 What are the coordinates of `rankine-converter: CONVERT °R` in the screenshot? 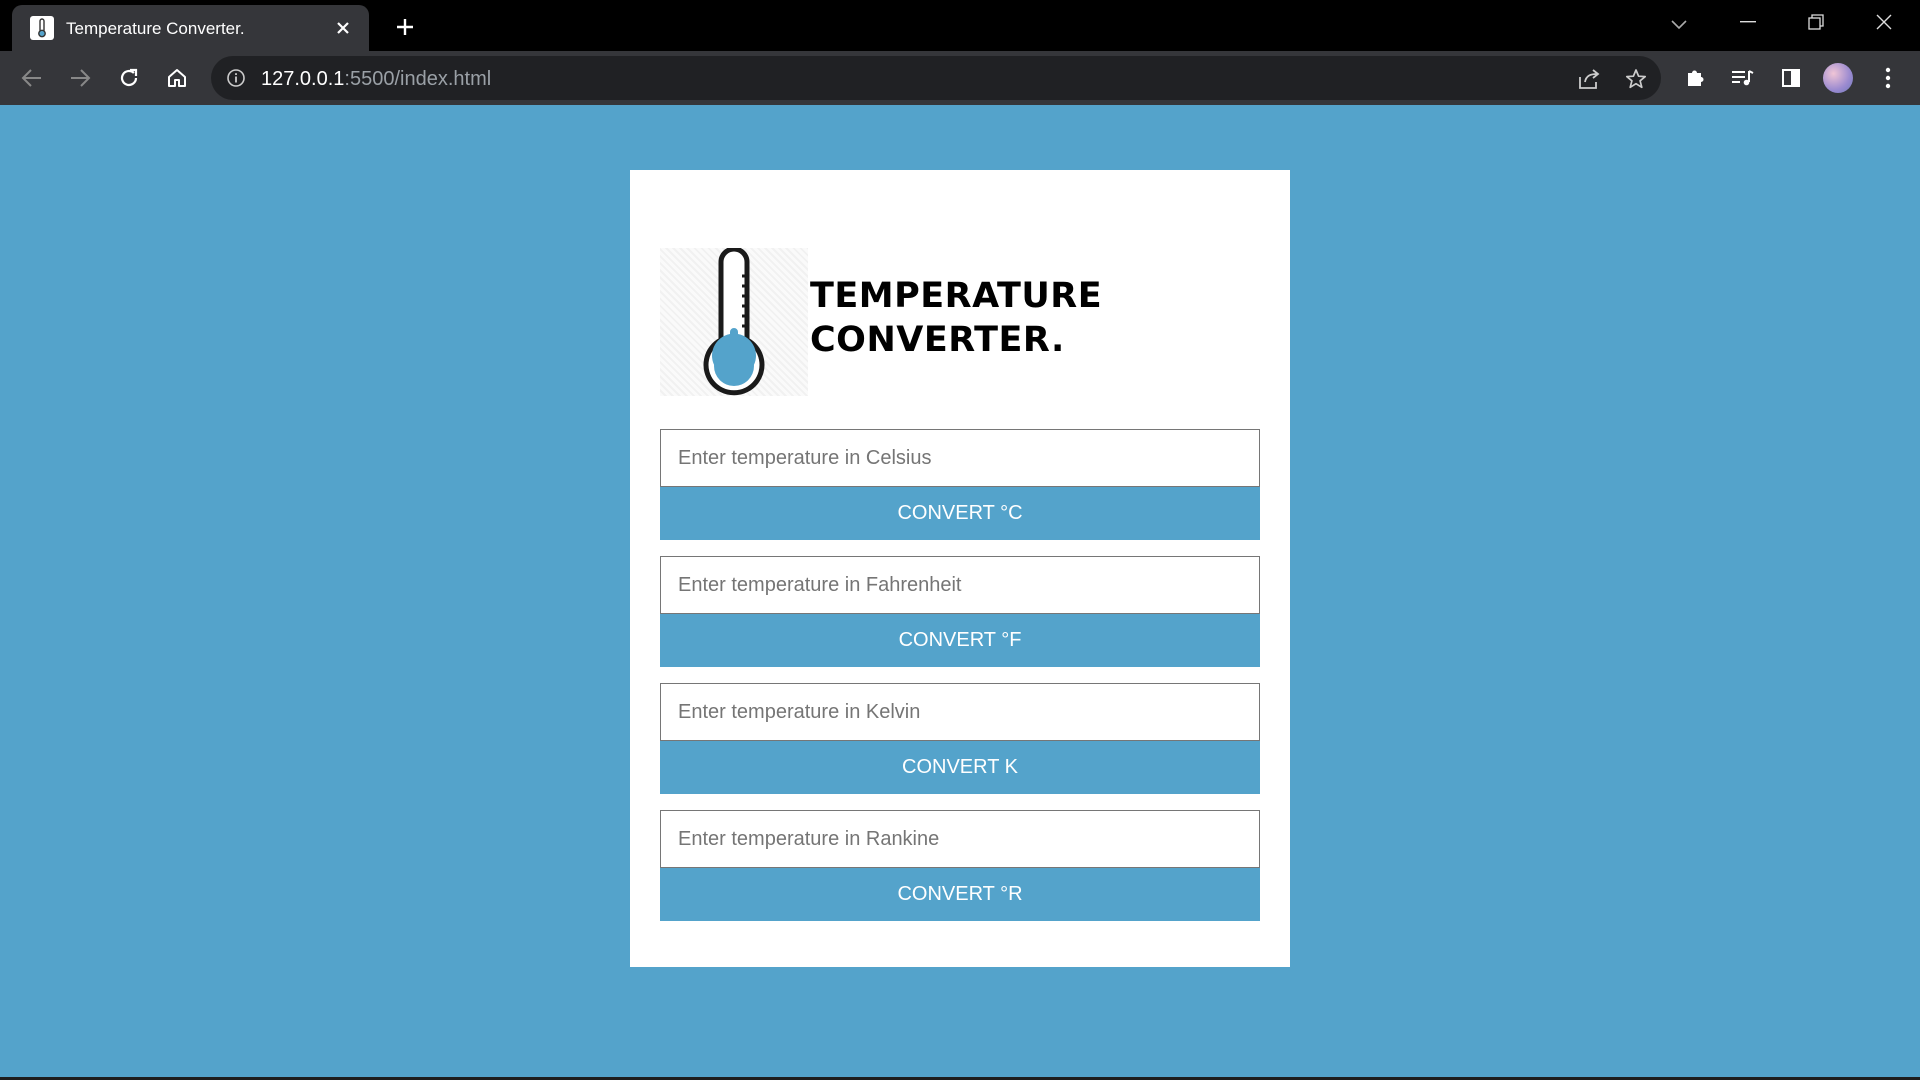 It's located at (960, 865).